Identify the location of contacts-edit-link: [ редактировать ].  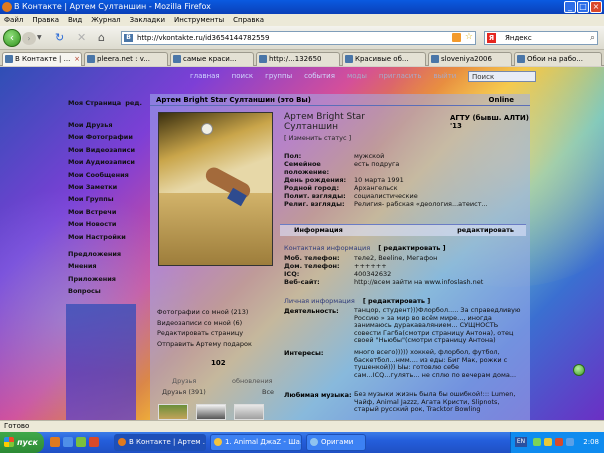
(411, 248).